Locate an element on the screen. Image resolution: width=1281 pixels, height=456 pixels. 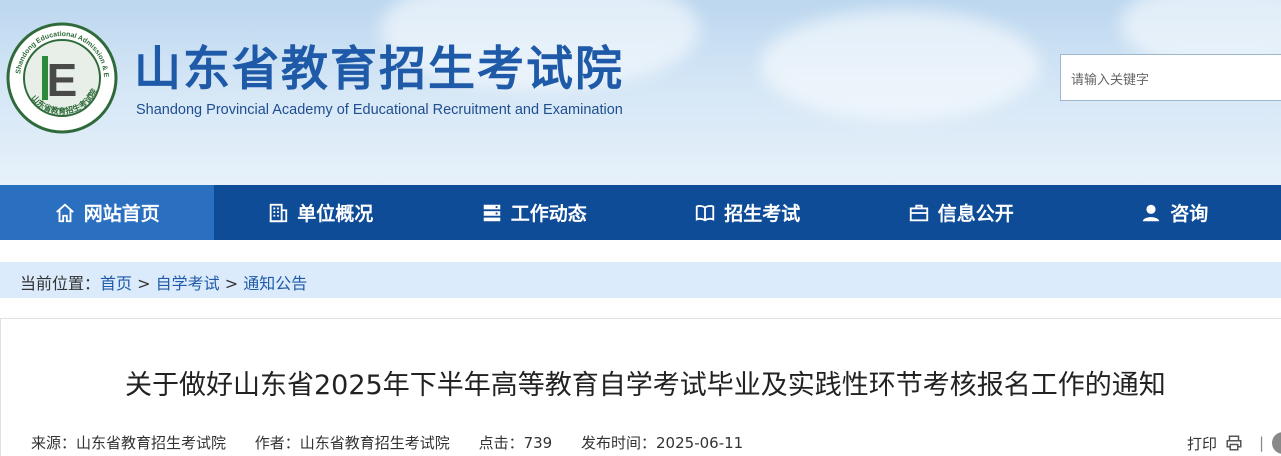
user-icon is located at coordinates (1151, 212).